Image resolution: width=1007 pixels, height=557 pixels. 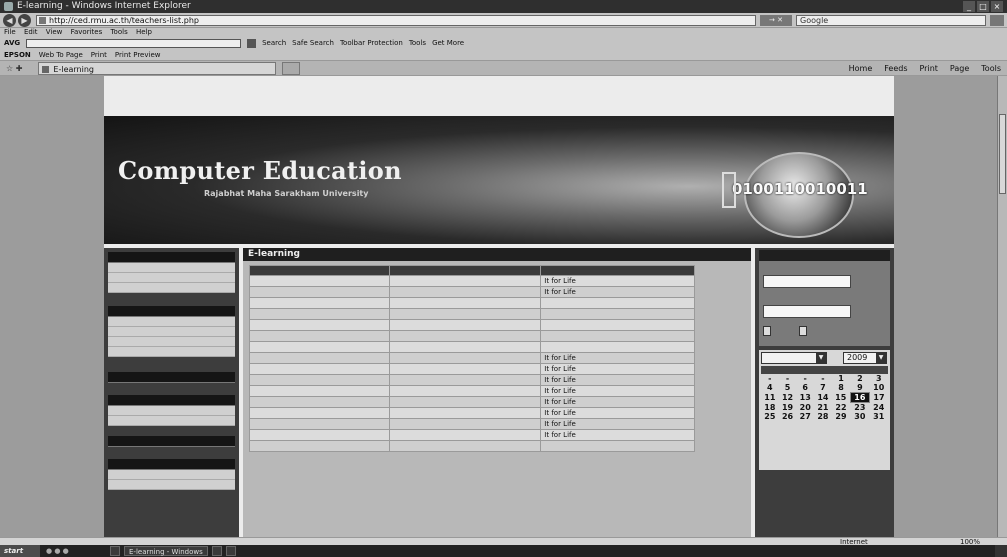 I want to click on calendar-day: 3, so click(x=878, y=378).